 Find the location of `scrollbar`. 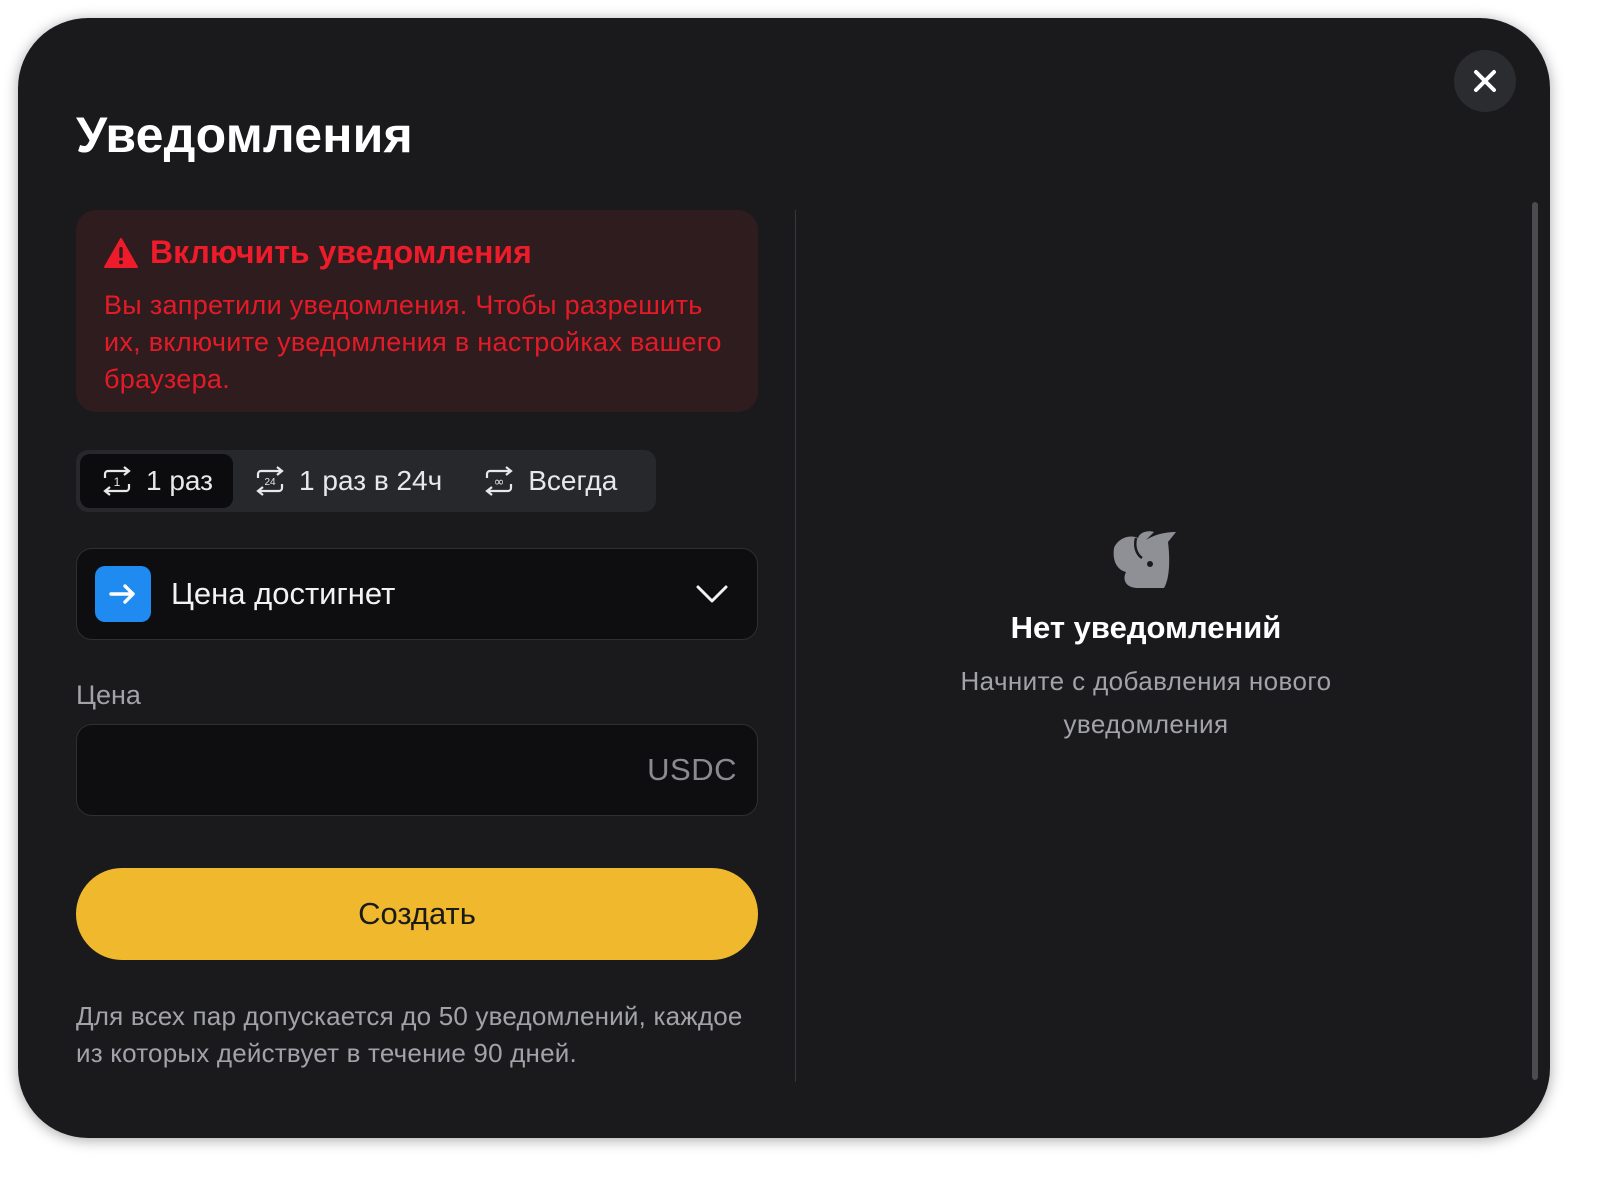

scrollbar is located at coordinates (1535, 641).